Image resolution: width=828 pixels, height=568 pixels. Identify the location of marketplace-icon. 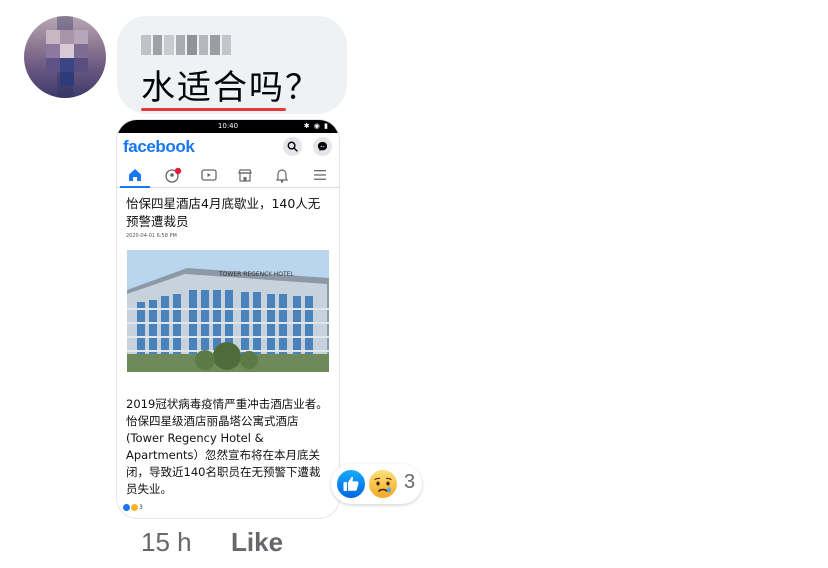
(245, 175).